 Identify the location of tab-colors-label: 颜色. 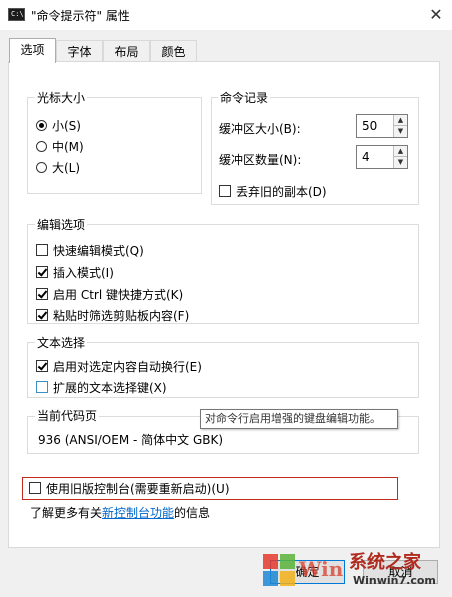
(173, 52).